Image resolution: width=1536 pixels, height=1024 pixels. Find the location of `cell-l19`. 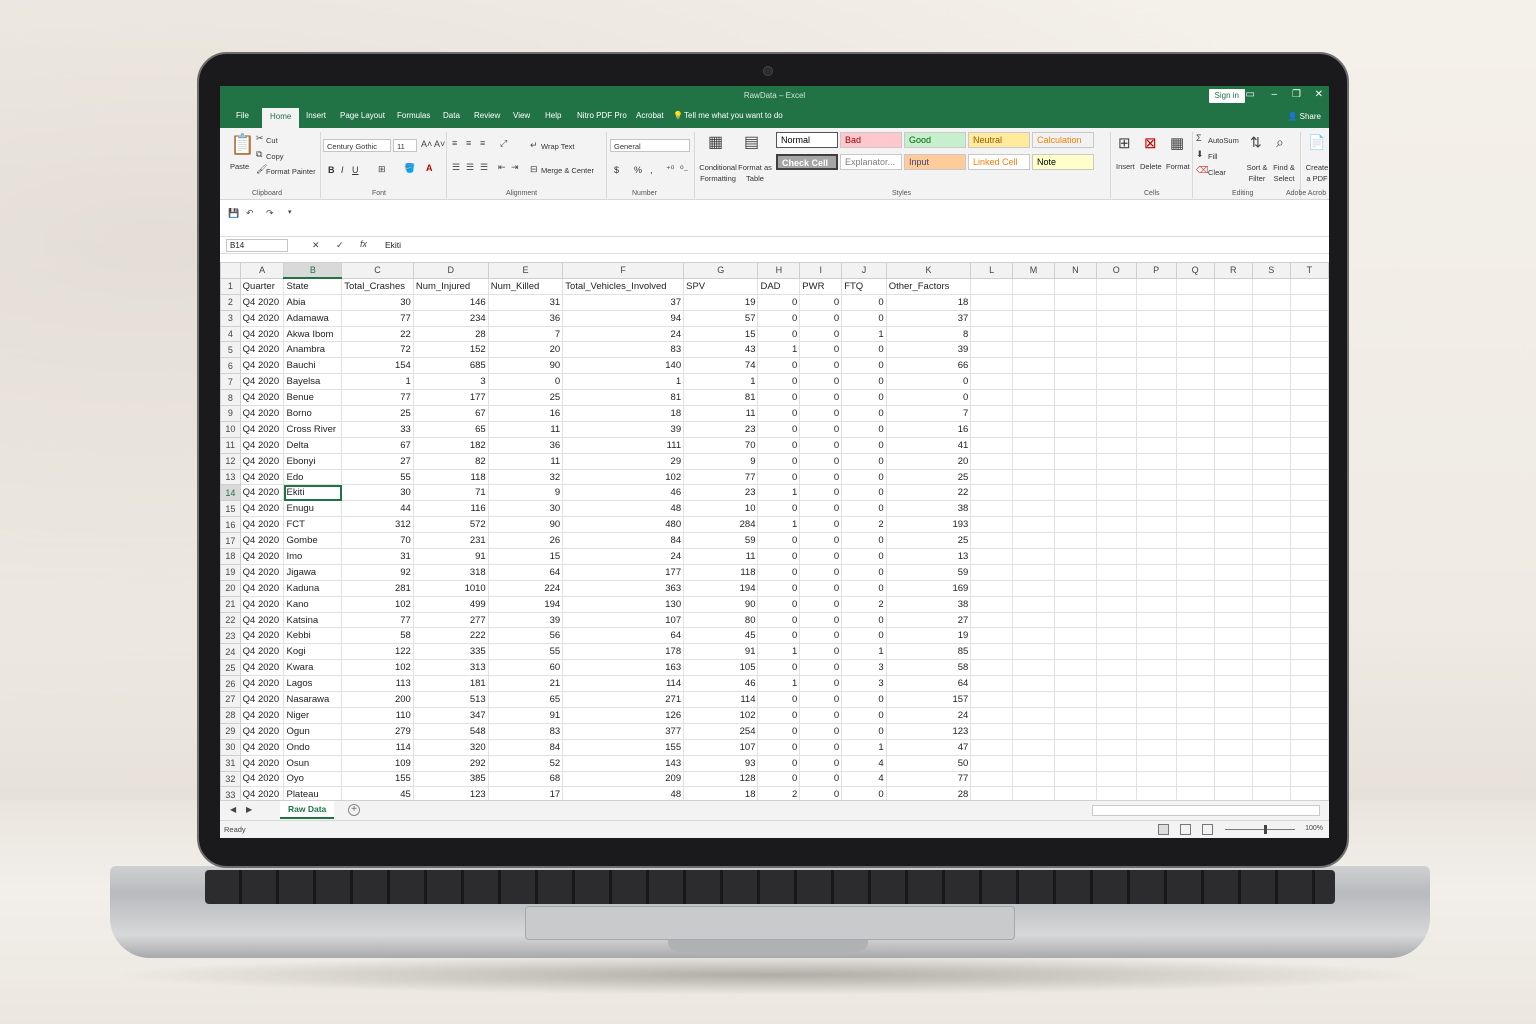

cell-l19 is located at coordinates (992, 572).